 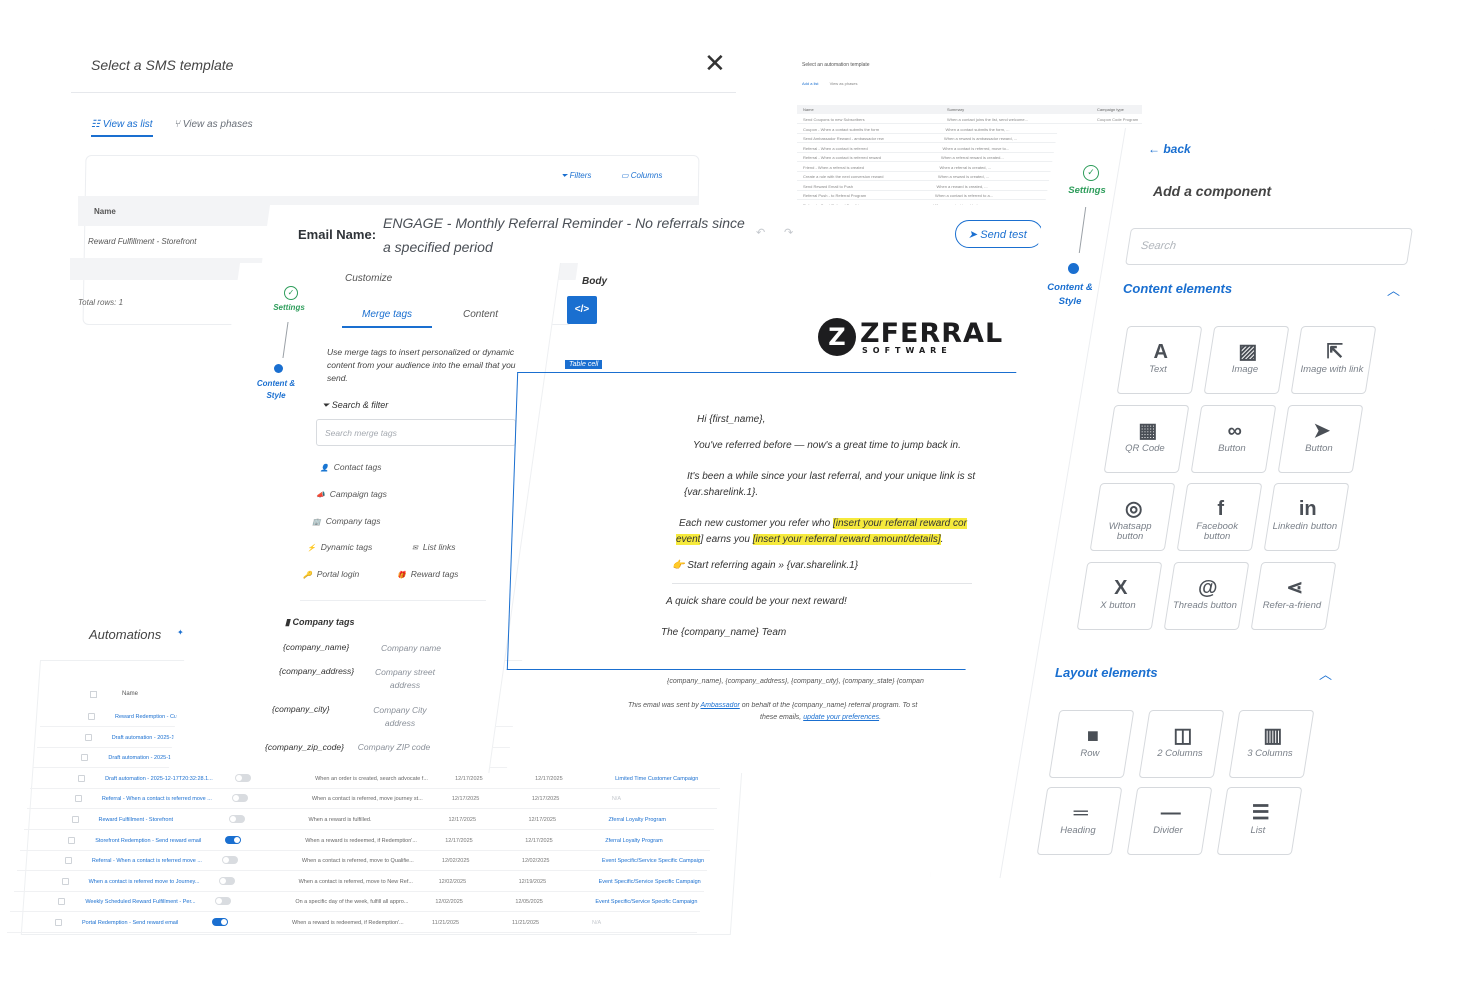 What do you see at coordinates (301, 709) in the screenshot?
I see `merge-tag-code: {company_city}` at bounding box center [301, 709].